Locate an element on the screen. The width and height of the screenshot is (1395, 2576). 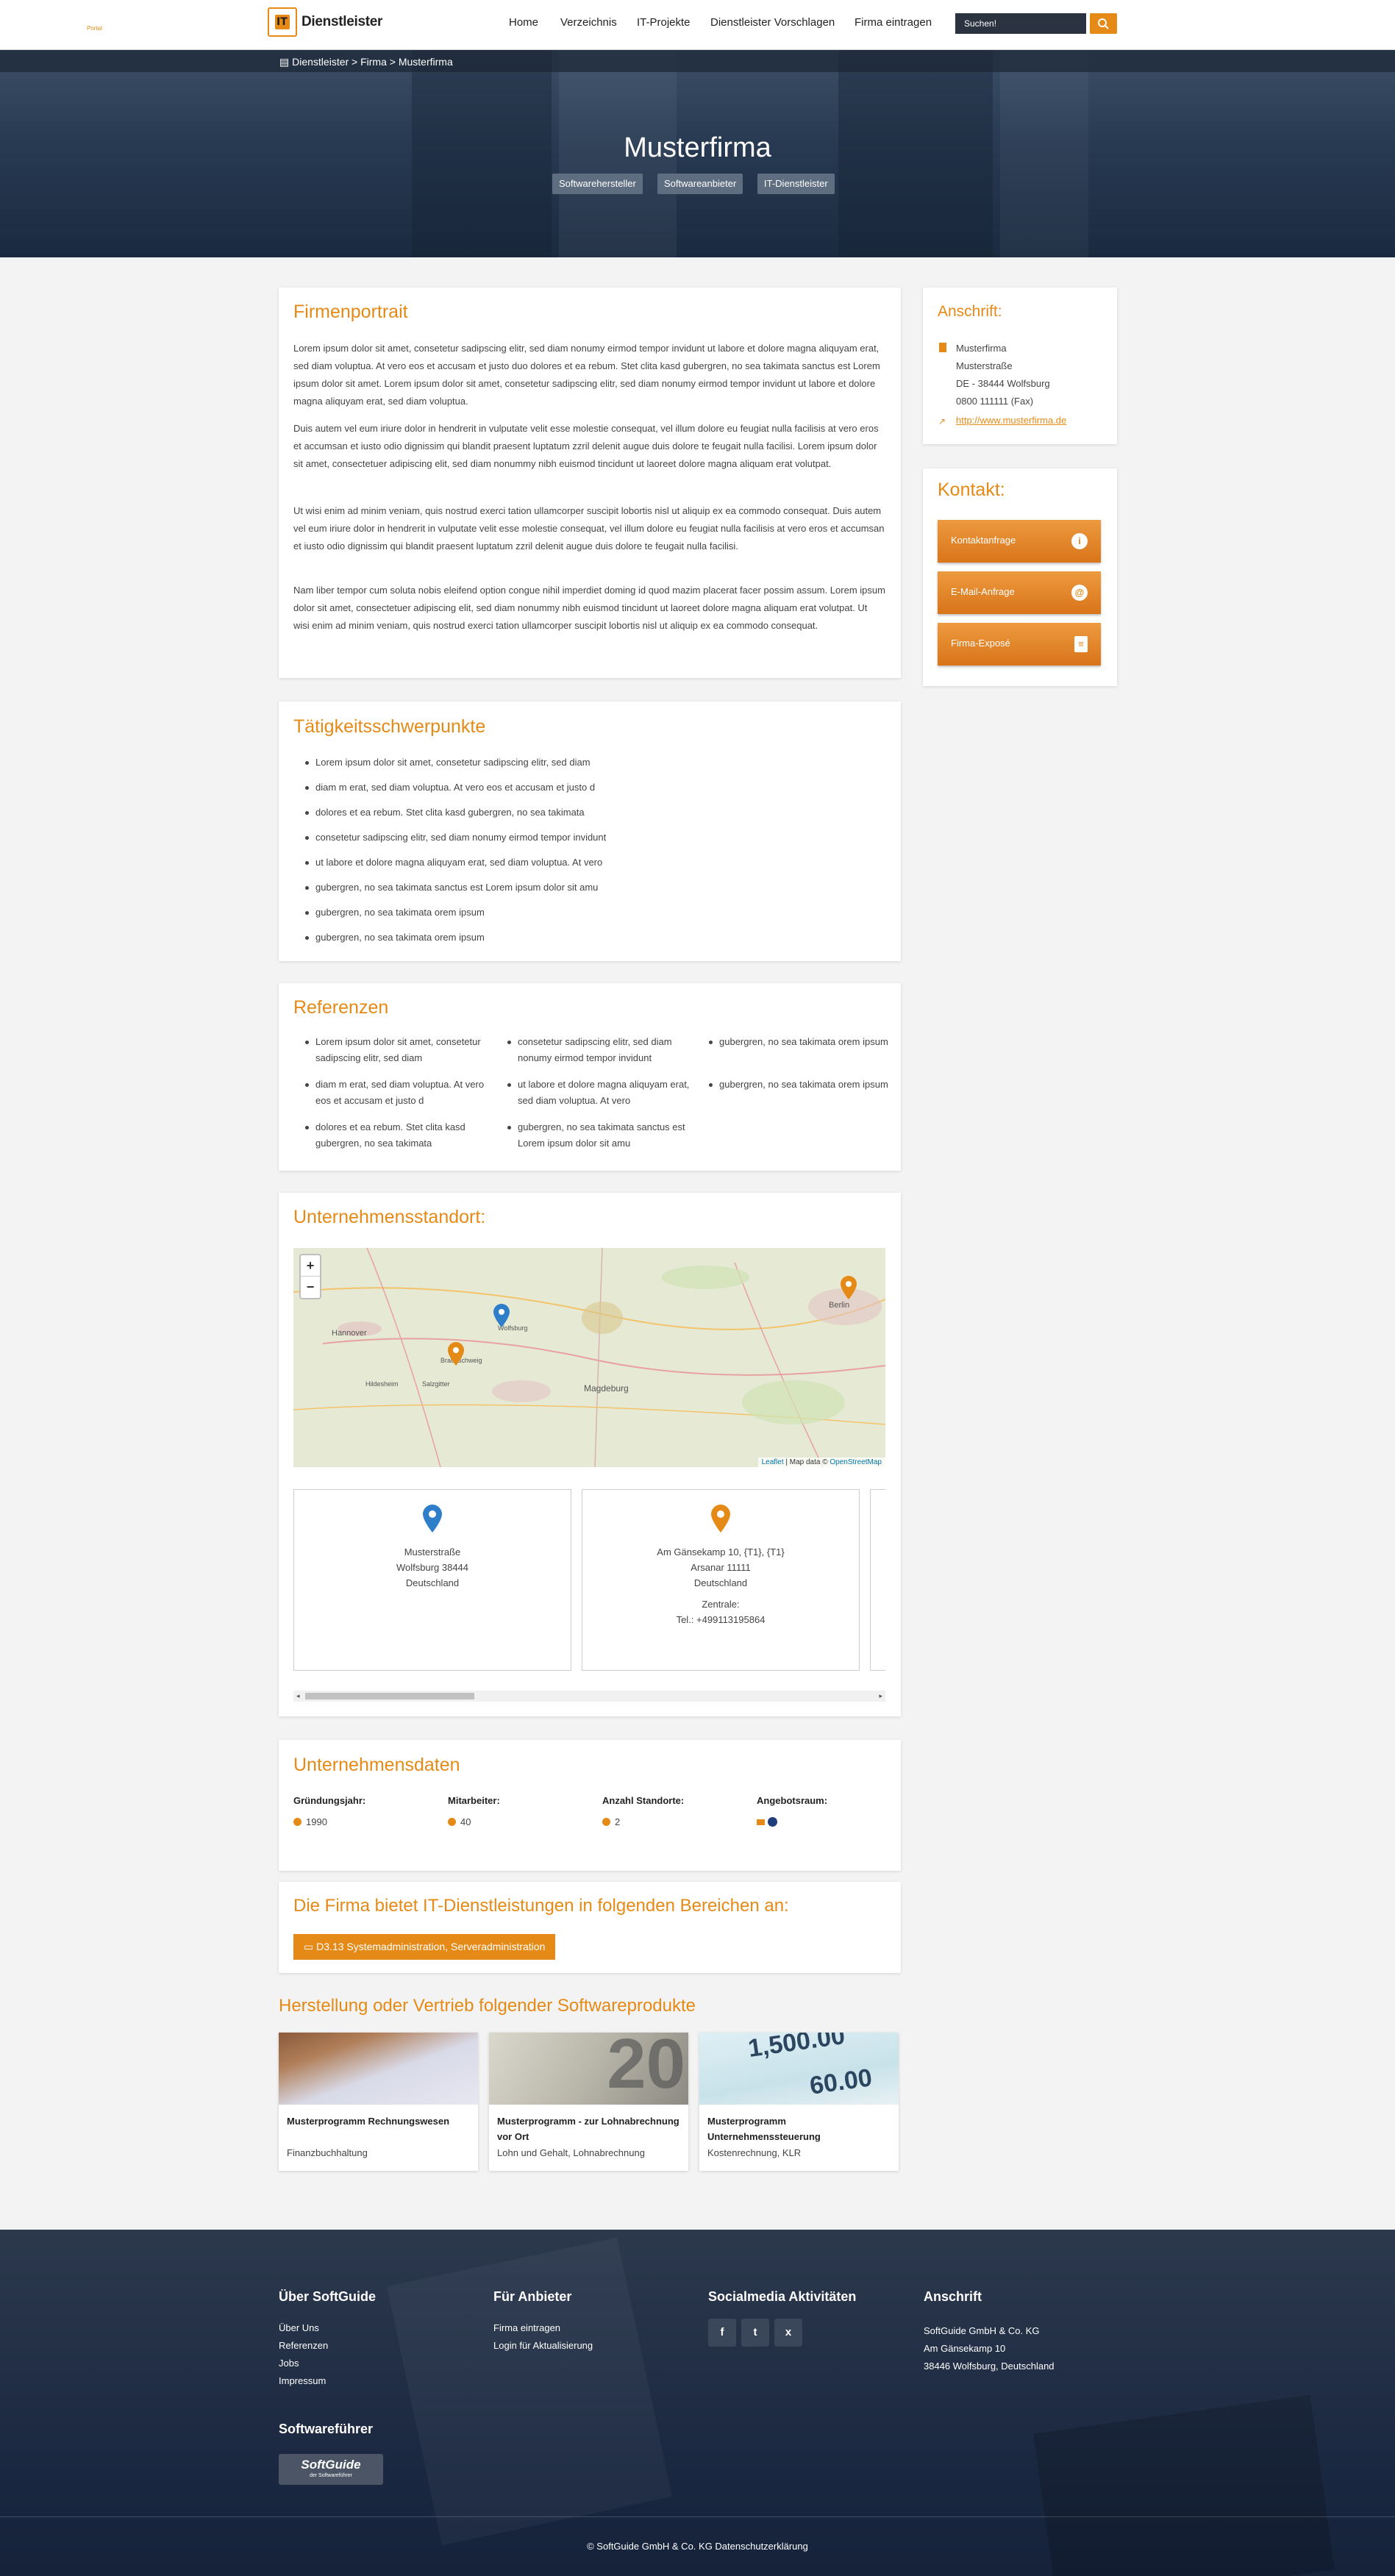
location-card: Musterstraße Wolfsburg 38444 Deutschland is located at coordinates (432, 1580).